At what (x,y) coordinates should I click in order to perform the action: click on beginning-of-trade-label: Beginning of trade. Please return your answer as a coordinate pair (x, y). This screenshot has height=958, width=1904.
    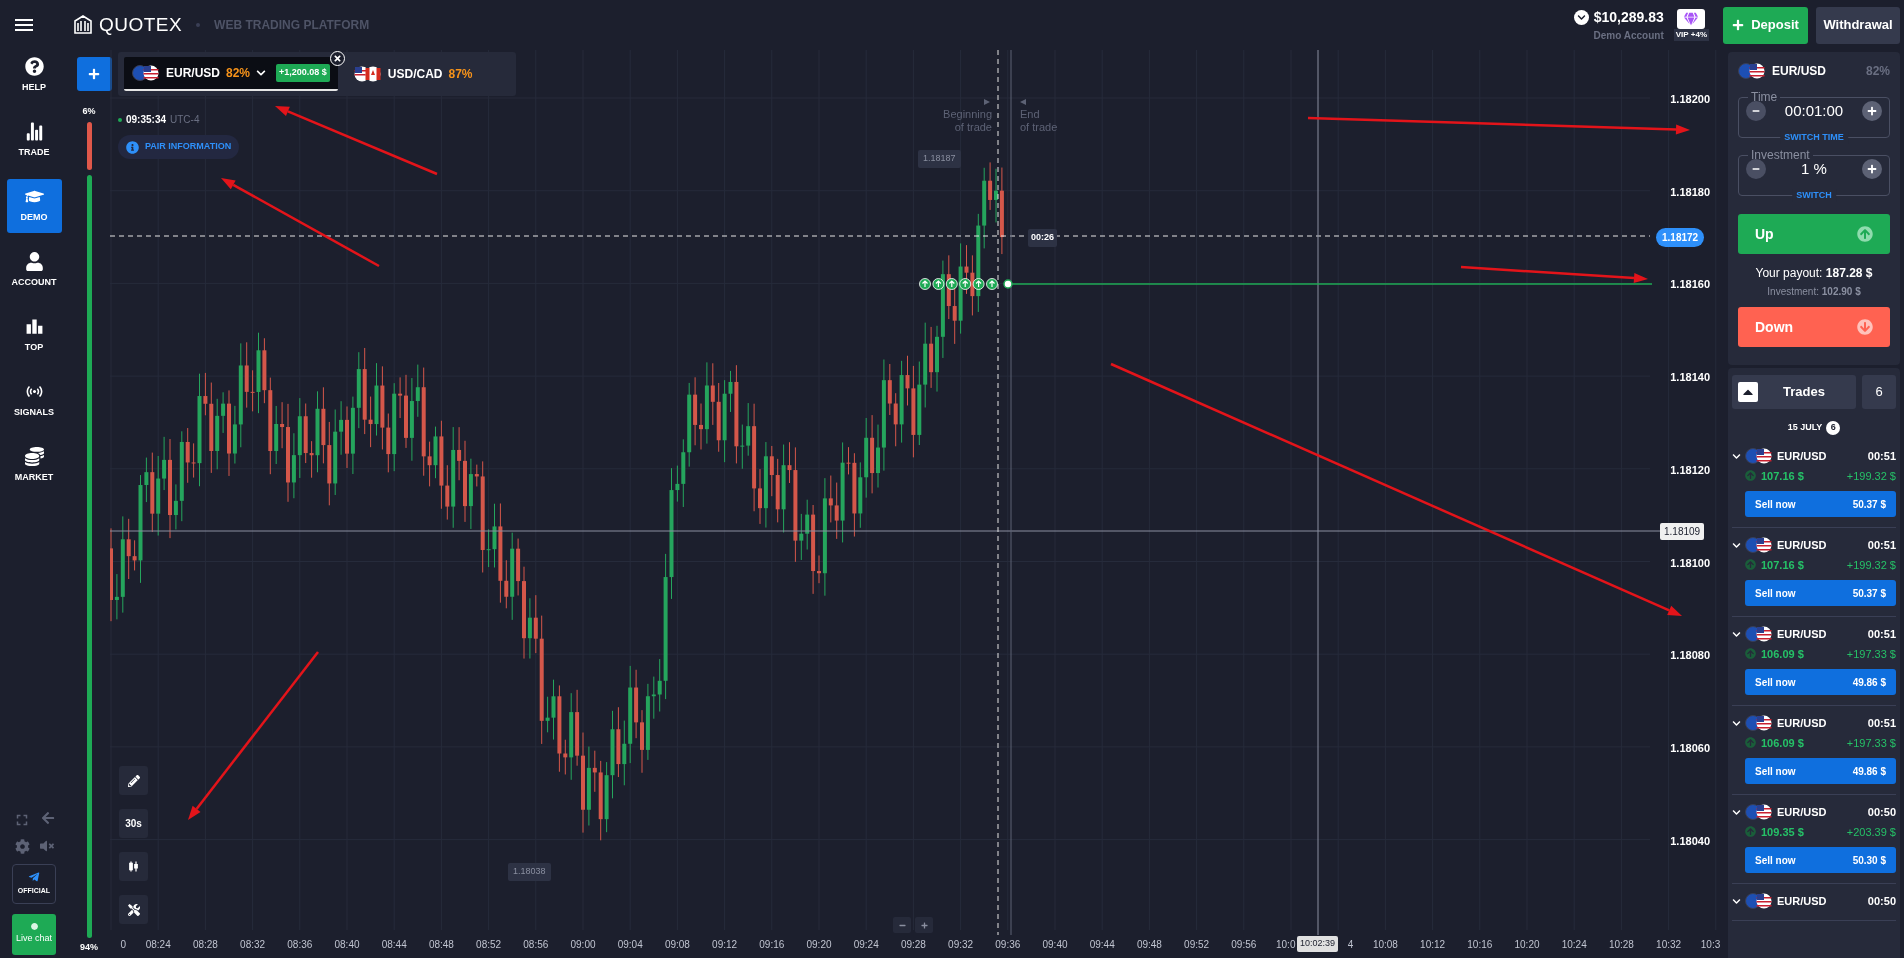
    Looking at the image, I should click on (967, 121).